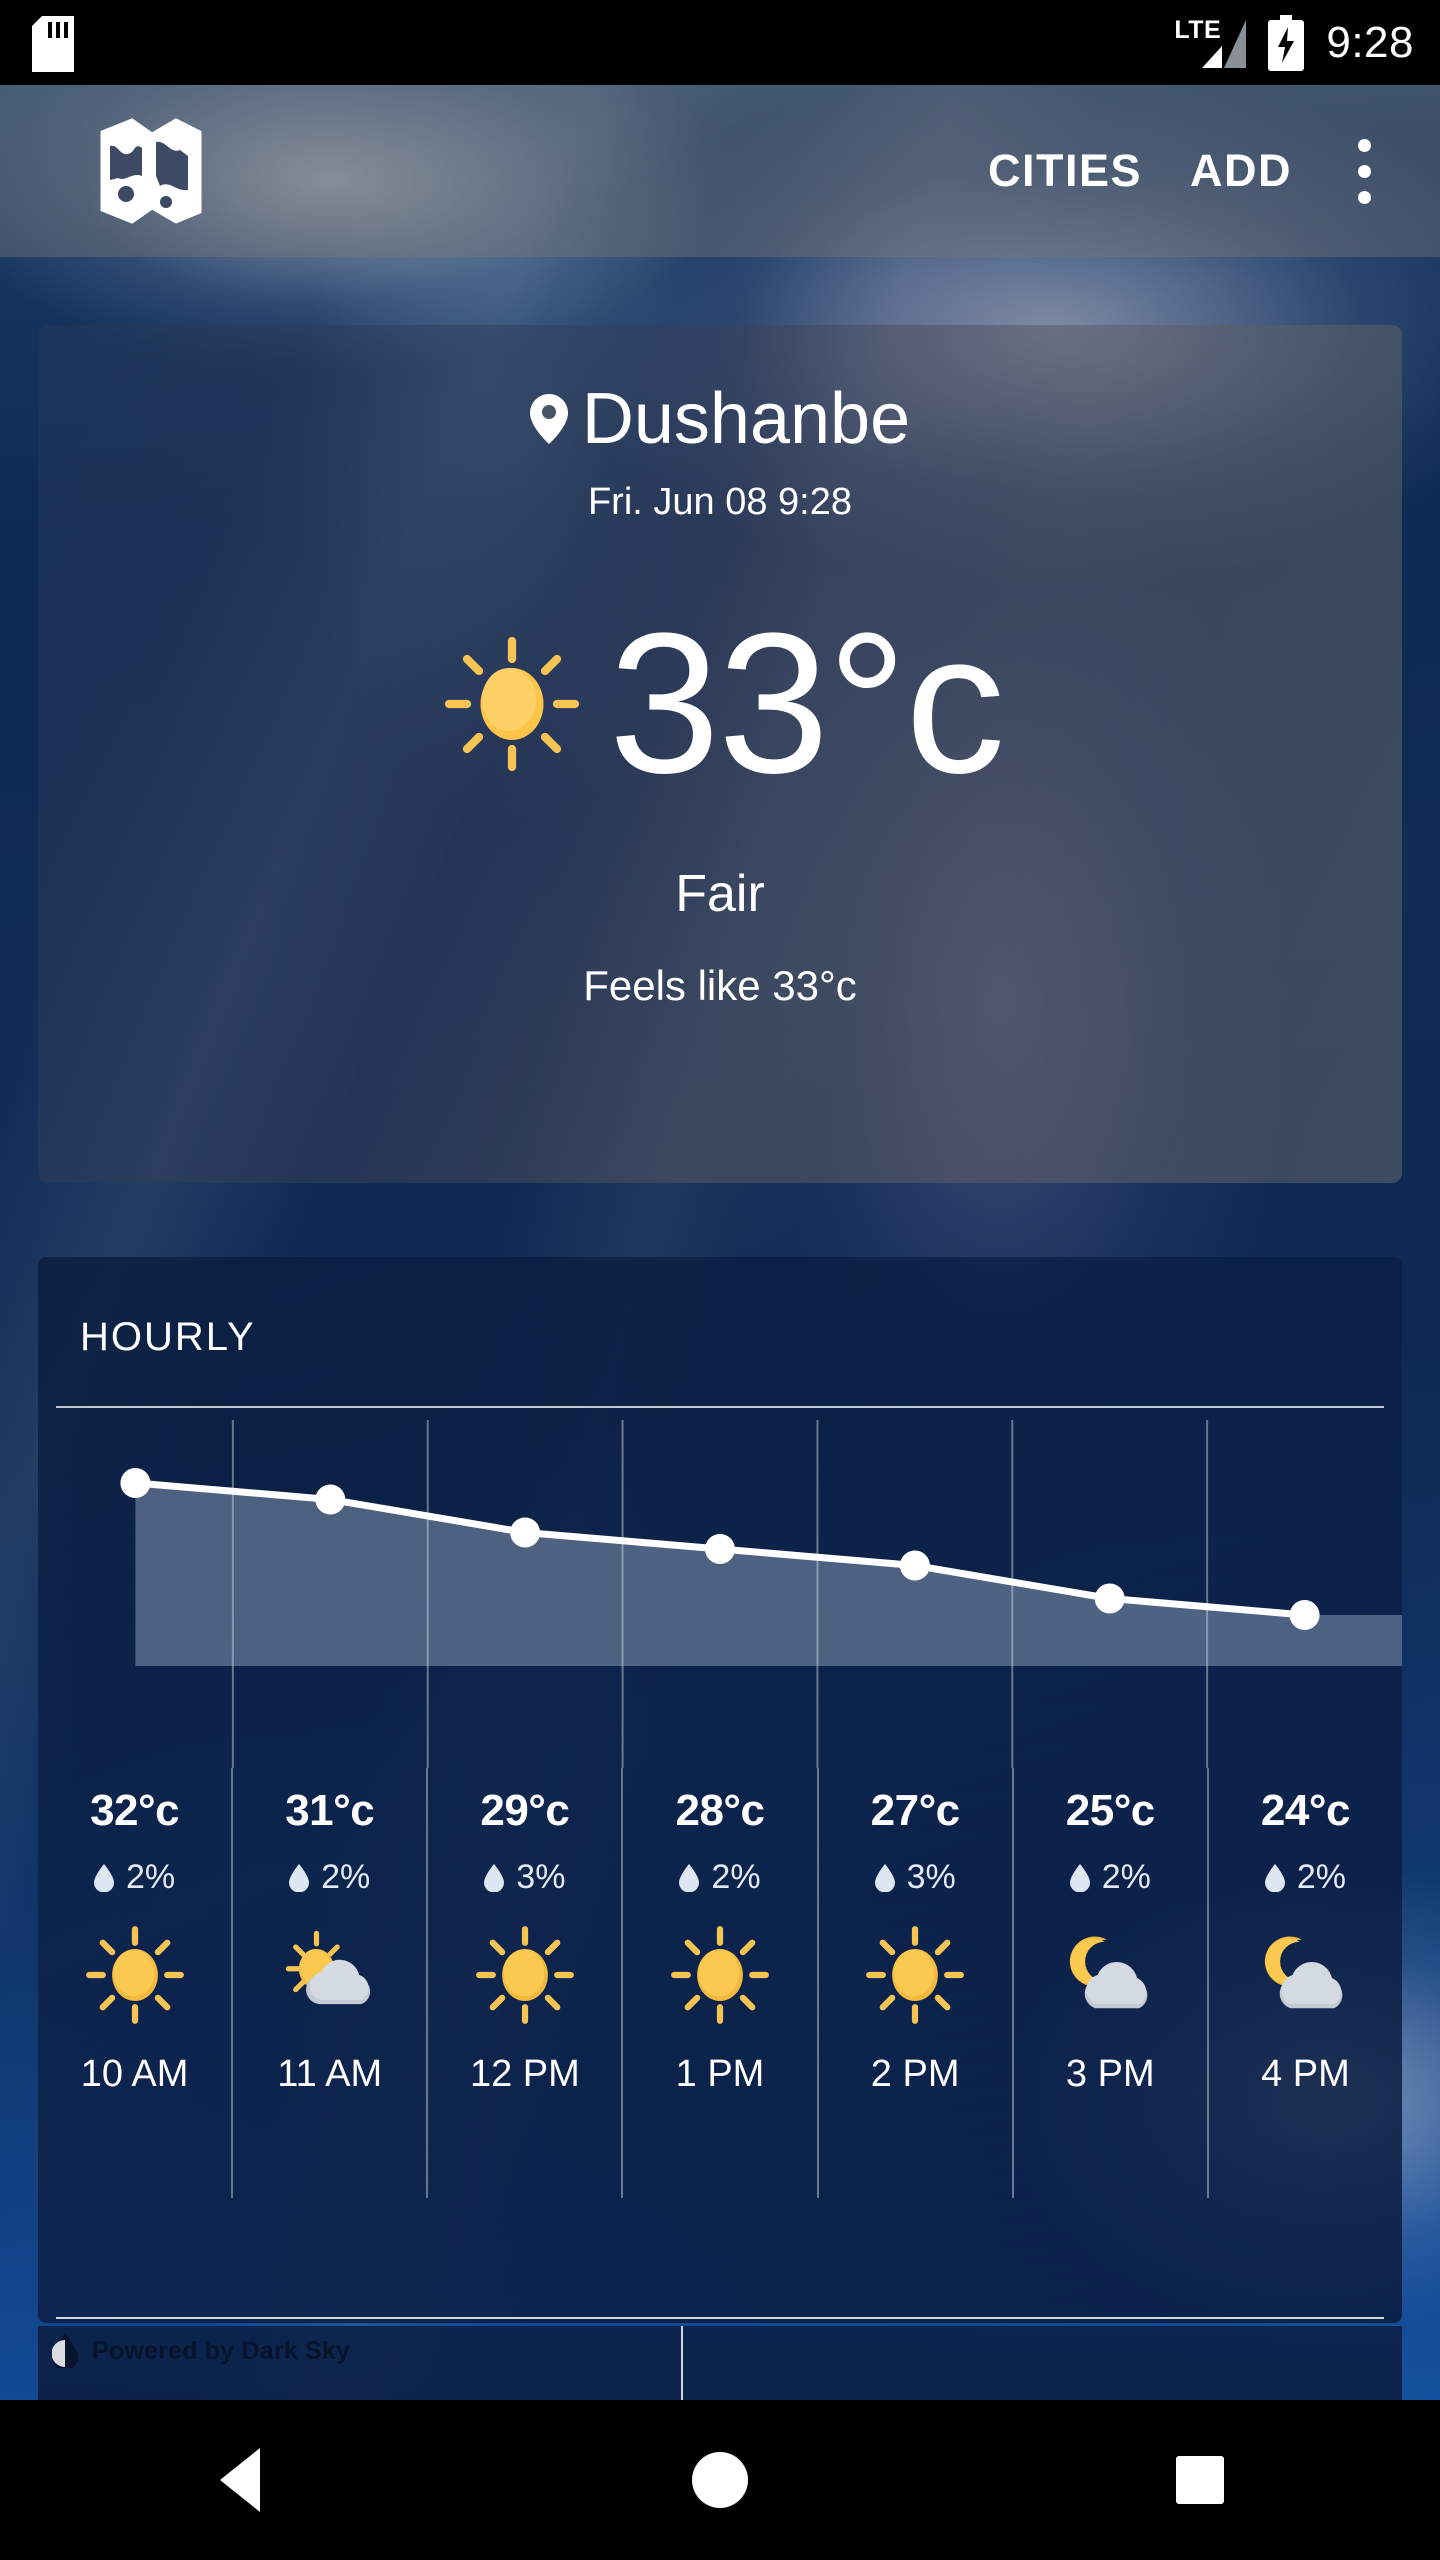  What do you see at coordinates (1110, 1810) in the screenshot?
I see `hourly-temp: 25°c` at bounding box center [1110, 1810].